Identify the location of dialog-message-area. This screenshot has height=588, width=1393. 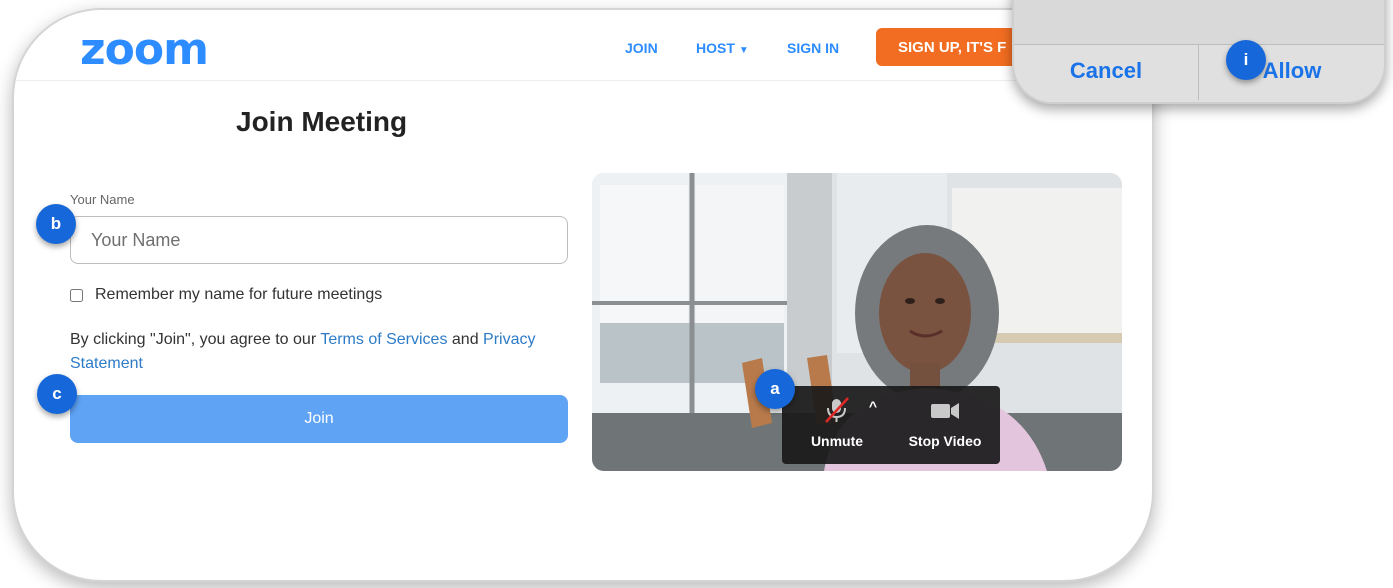
(1199, 22).